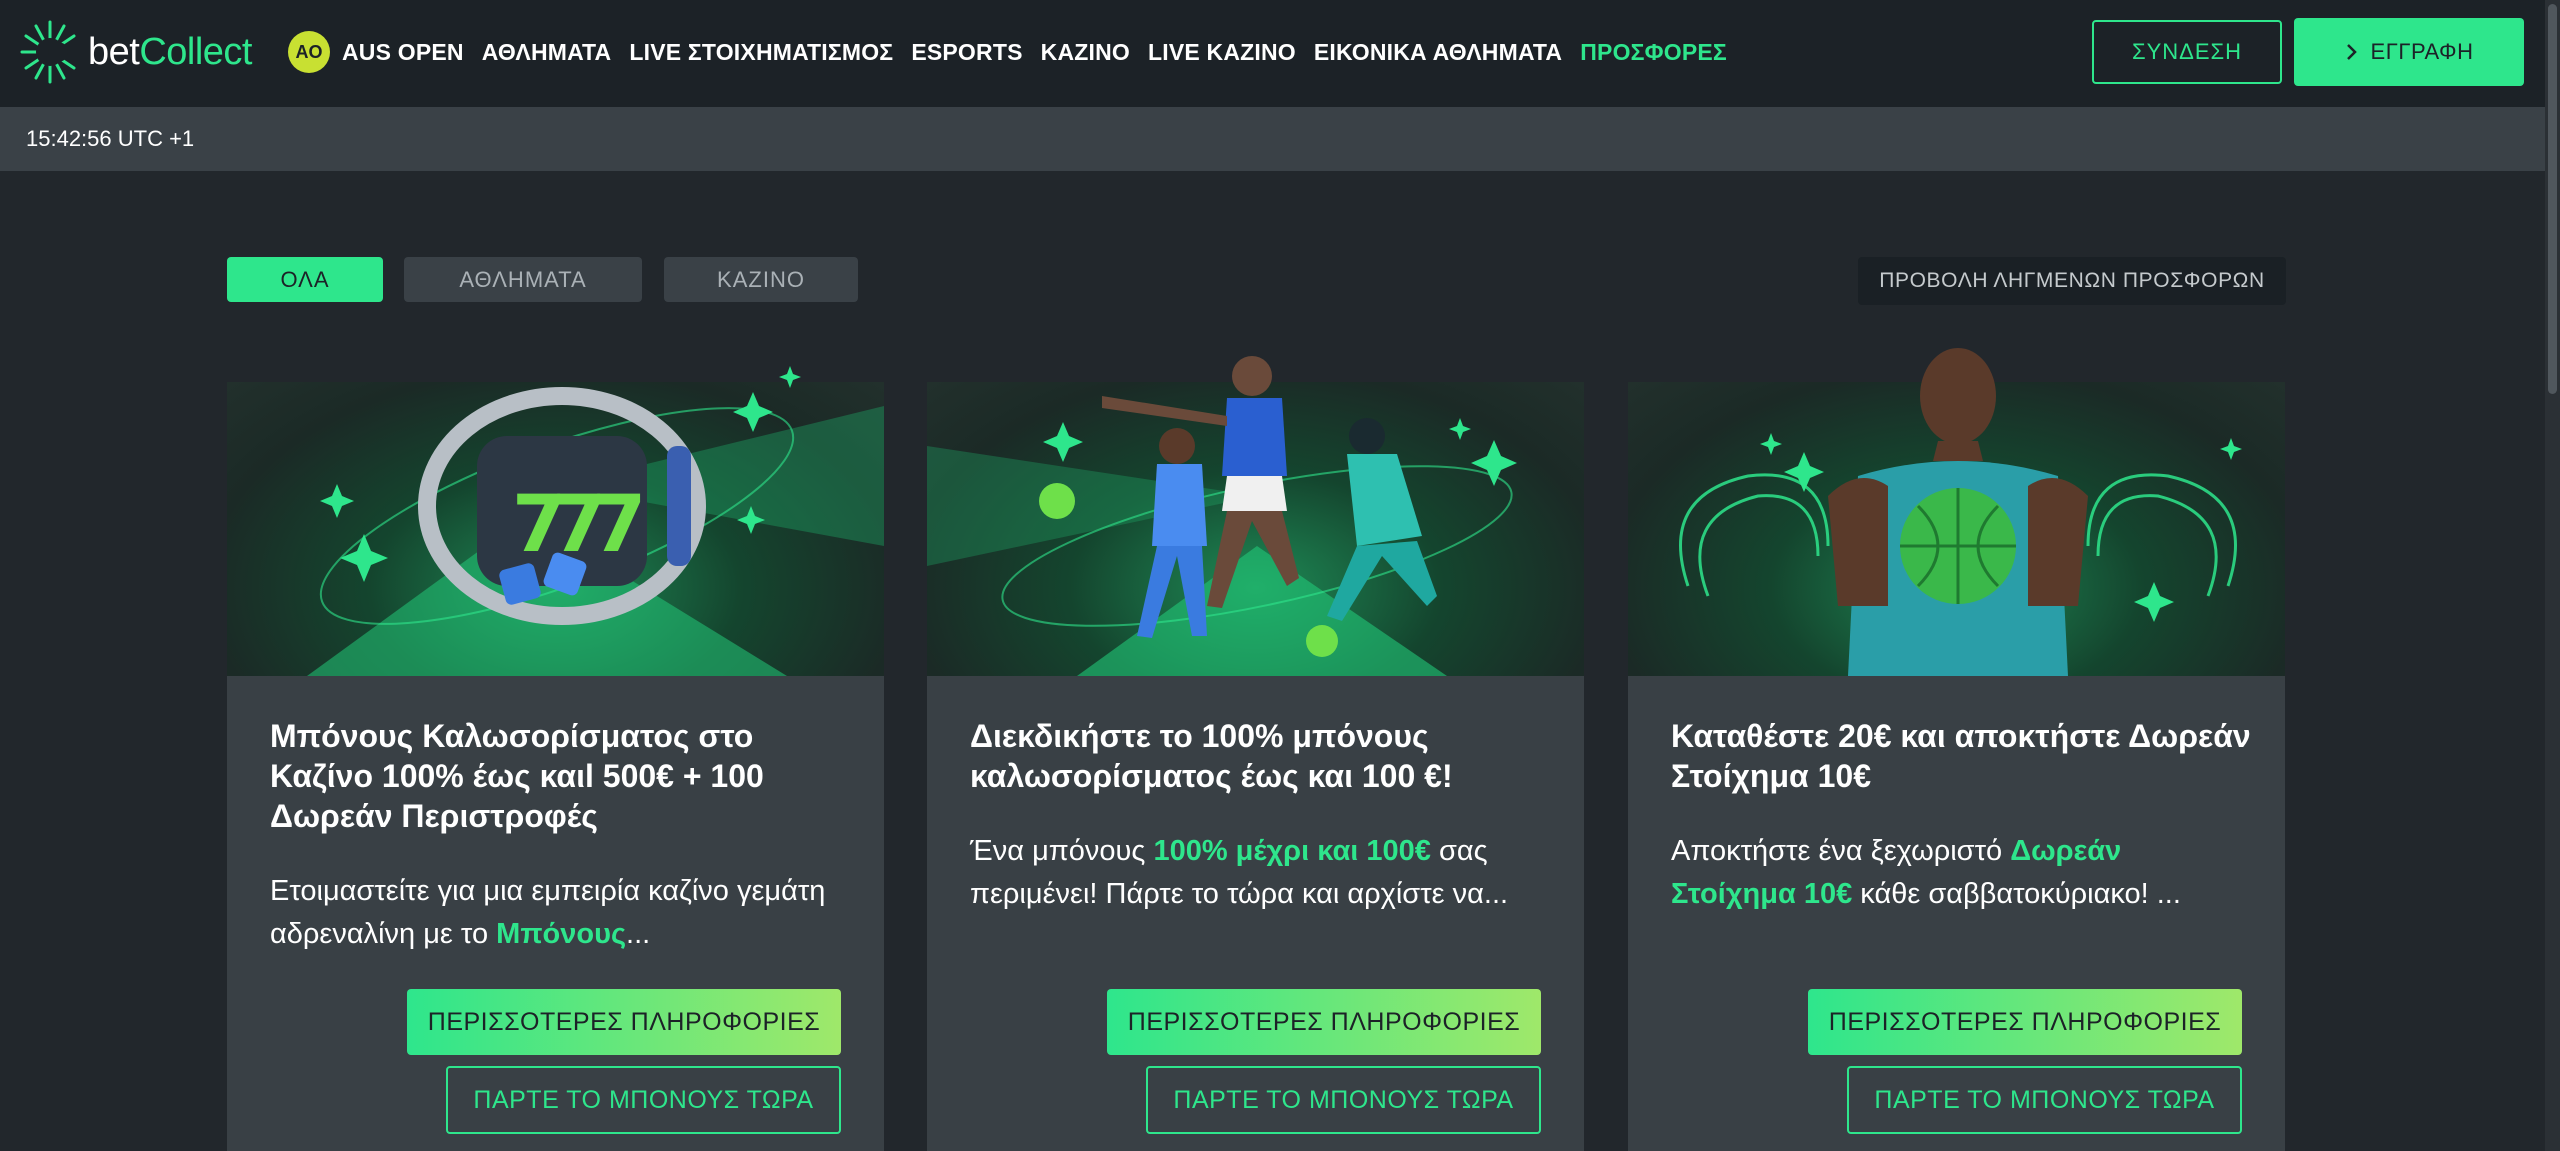 The image size is (2560, 1151). I want to click on brand-wordmark: betCollect, so click(170, 52).